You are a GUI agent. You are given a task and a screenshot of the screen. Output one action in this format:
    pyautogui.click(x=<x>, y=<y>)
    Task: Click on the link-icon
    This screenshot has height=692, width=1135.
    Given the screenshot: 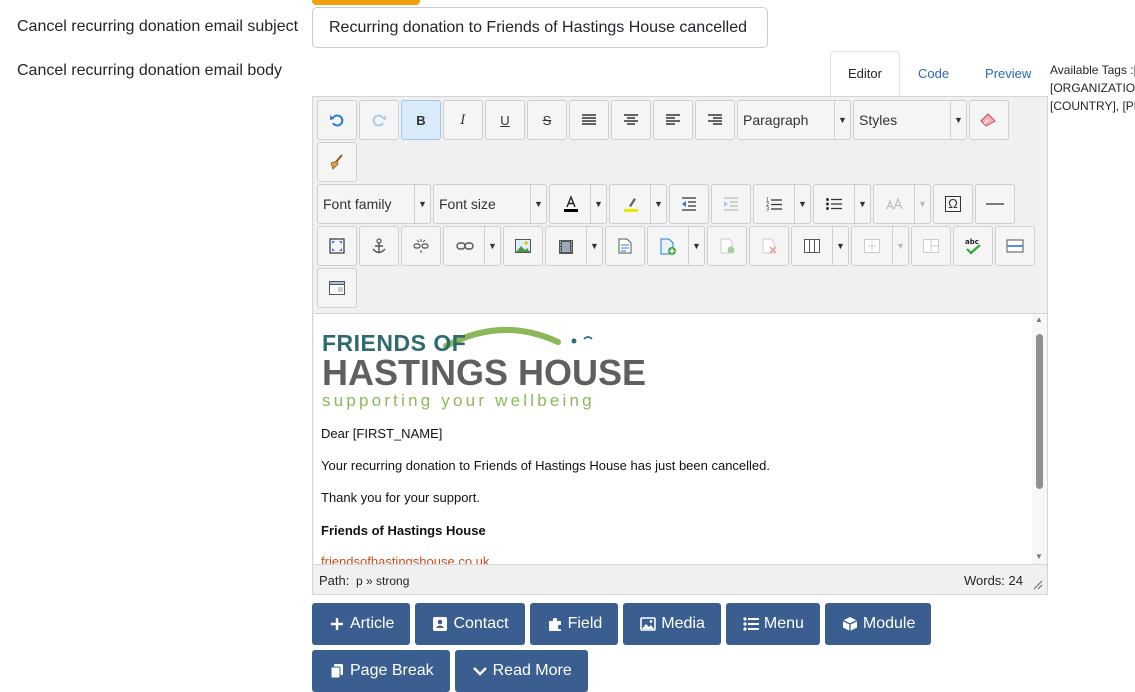 What is the action you would take?
    pyautogui.click(x=465, y=246)
    